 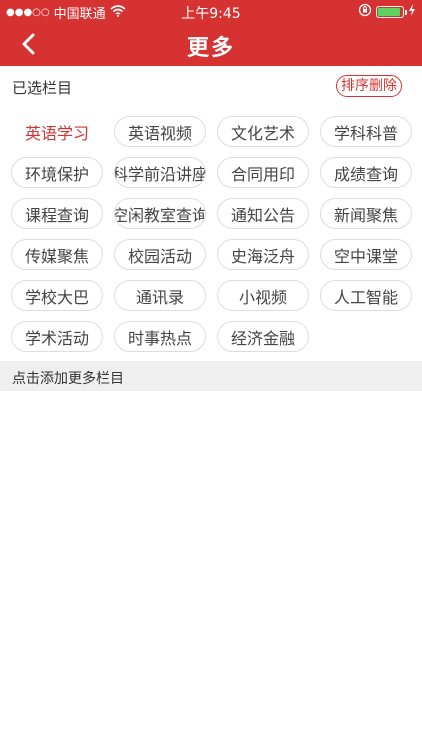 I want to click on channel-chip: 环境保护, so click(x=57, y=172).